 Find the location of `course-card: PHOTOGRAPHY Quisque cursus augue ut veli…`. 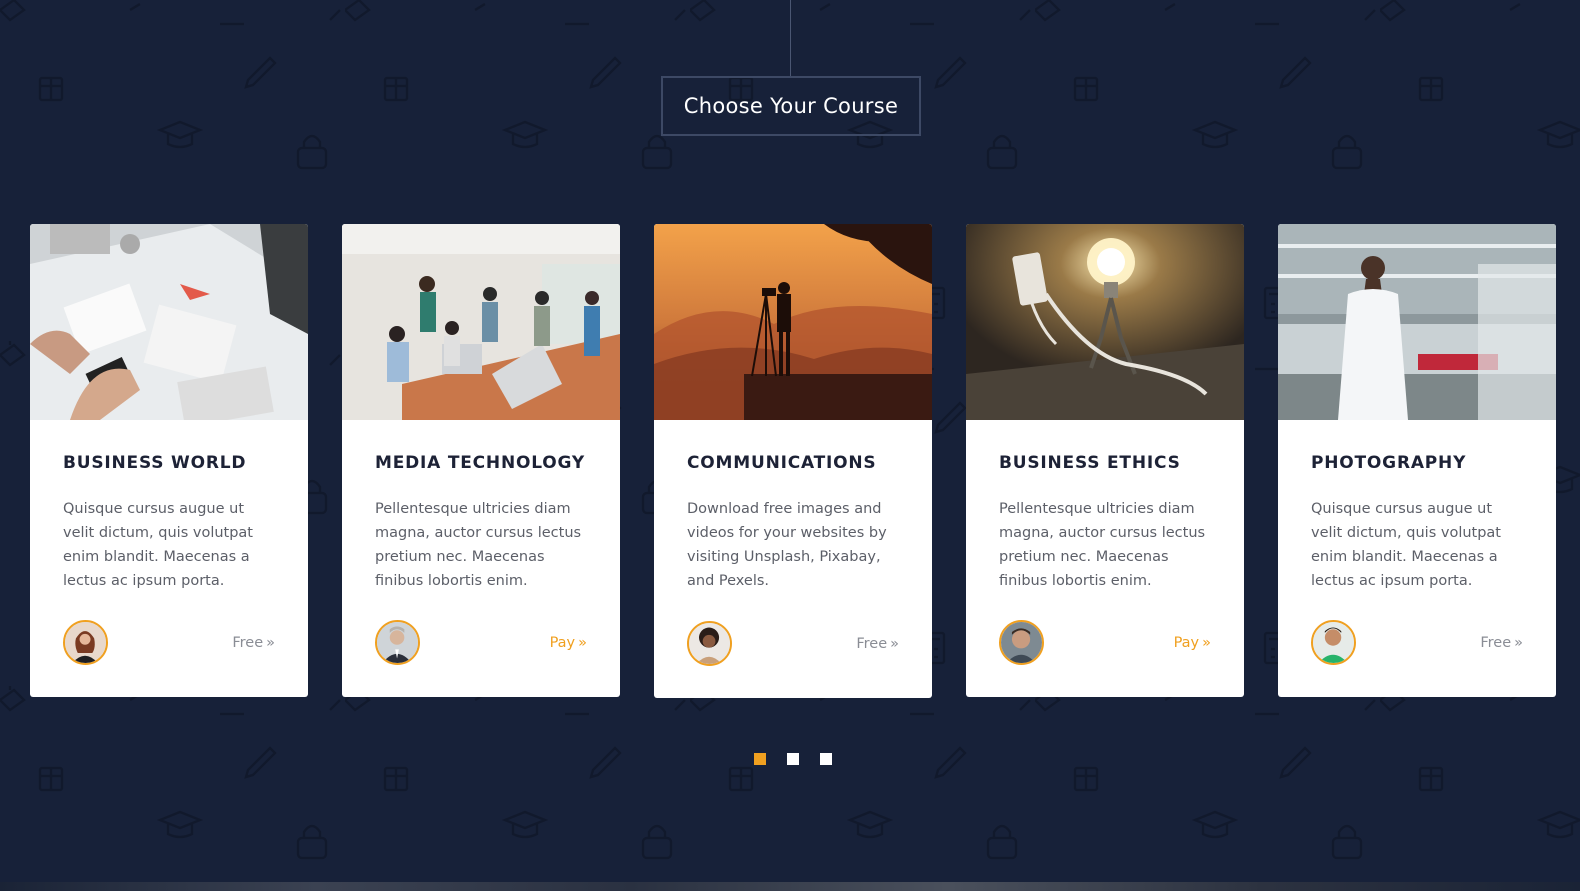

course-card: PHOTOGRAPHY Quisque cursus augue ut veli… is located at coordinates (1417, 460).